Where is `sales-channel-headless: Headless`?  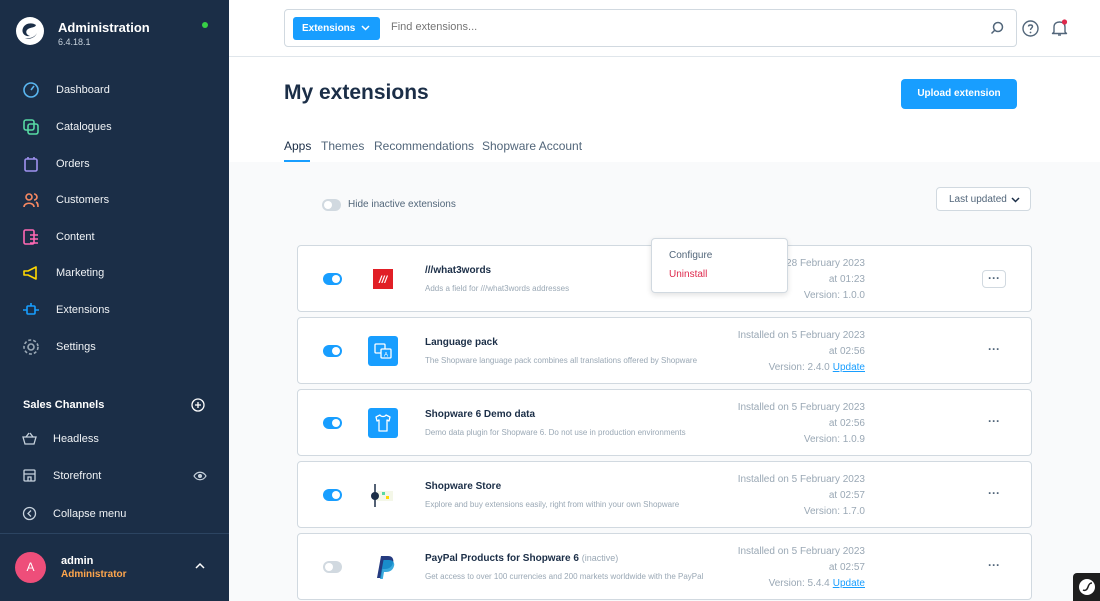 sales-channel-headless: Headless is located at coordinates (114, 439).